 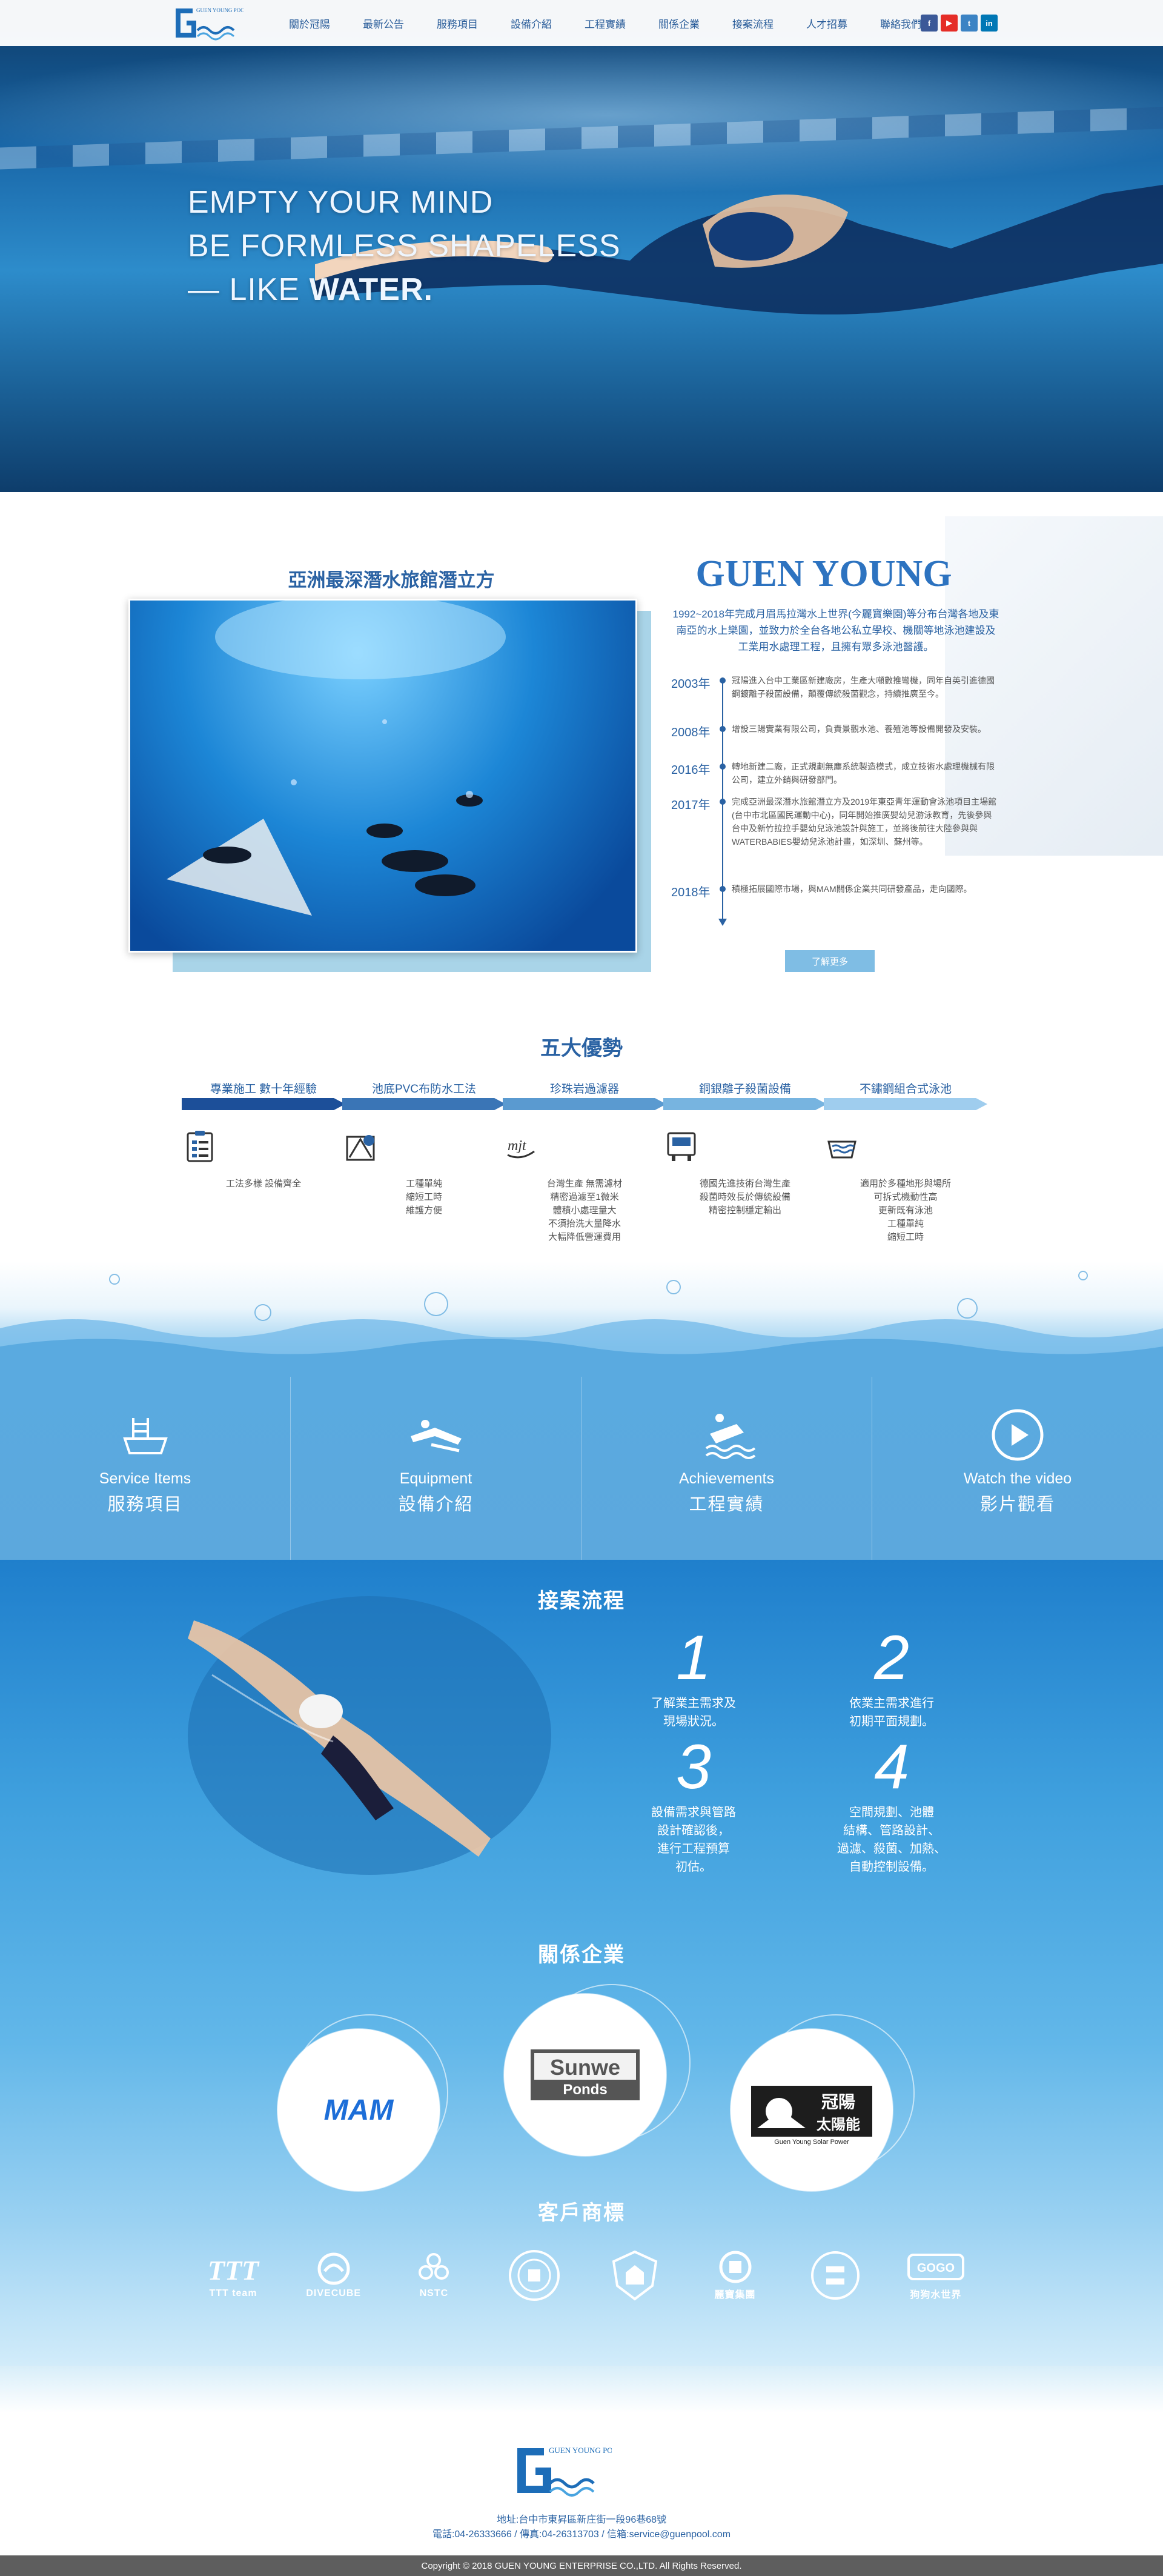 I want to click on sunwe-logo-line1: Sunwe, so click(x=585, y=2067).